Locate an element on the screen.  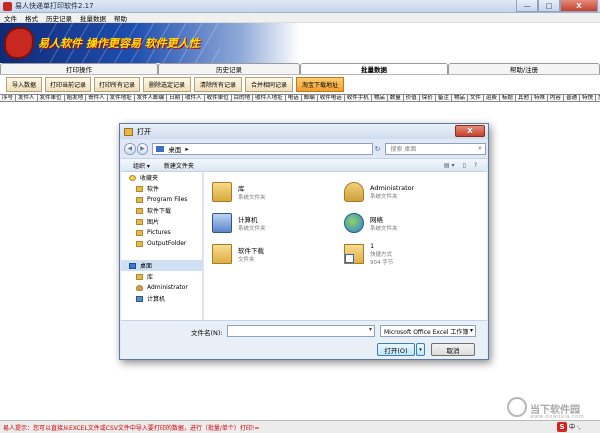
preview-pane-icon: ▯ is located at coordinates (464, 165).